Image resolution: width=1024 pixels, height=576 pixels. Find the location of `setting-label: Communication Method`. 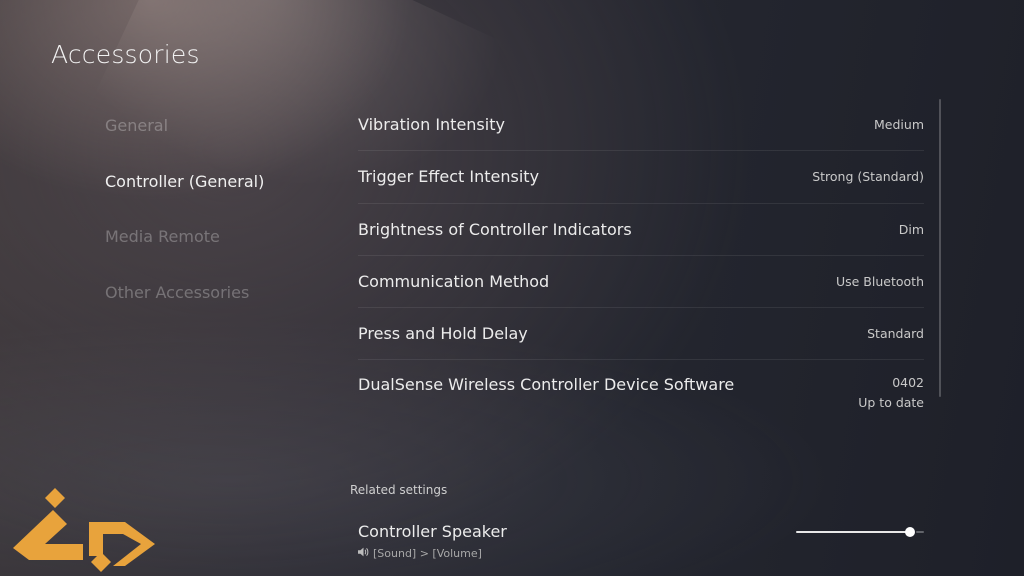

setting-label: Communication Method is located at coordinates (454, 282).